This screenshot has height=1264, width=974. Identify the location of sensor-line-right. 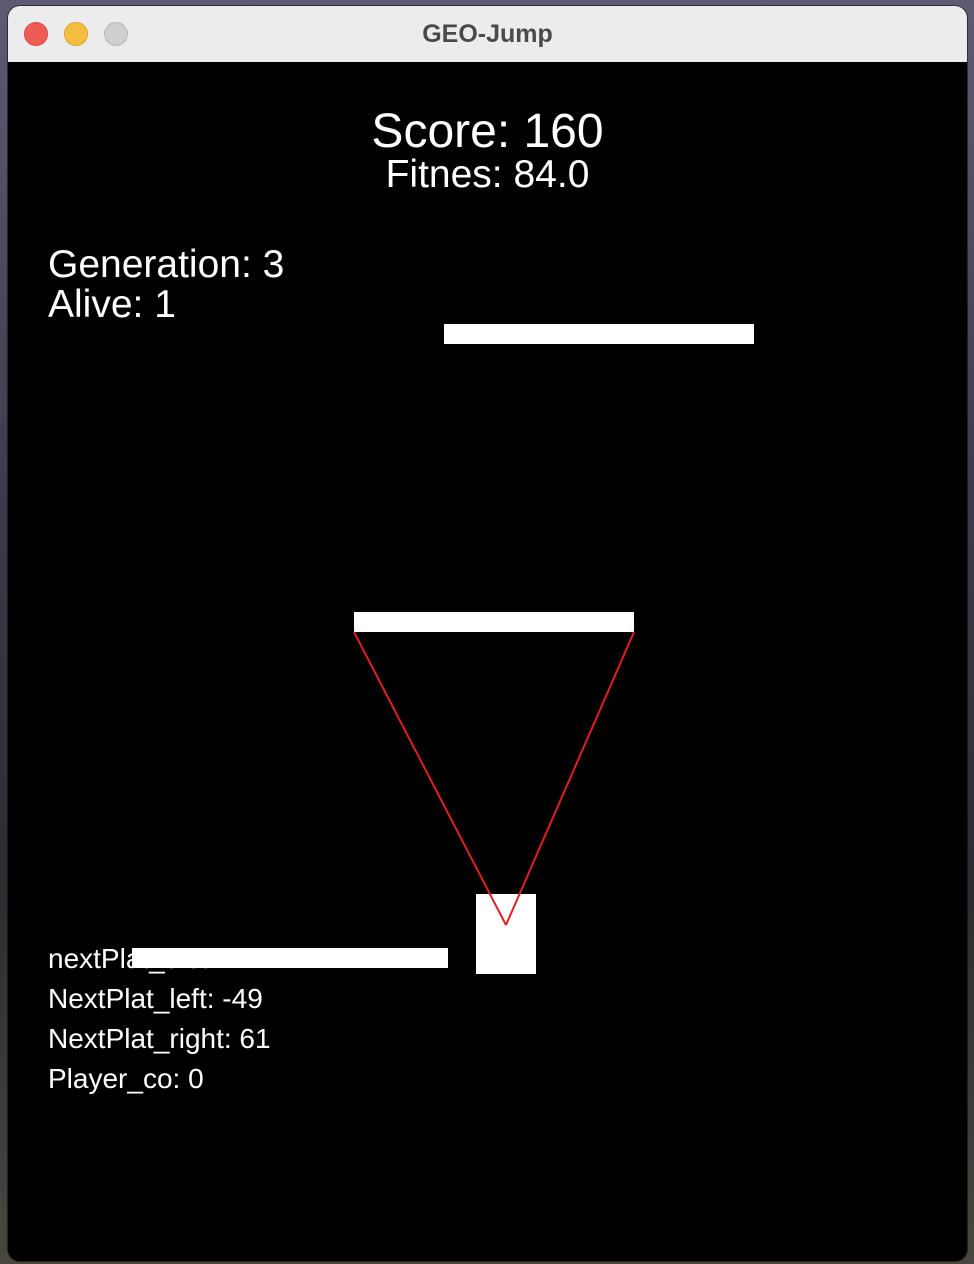
(570, 778).